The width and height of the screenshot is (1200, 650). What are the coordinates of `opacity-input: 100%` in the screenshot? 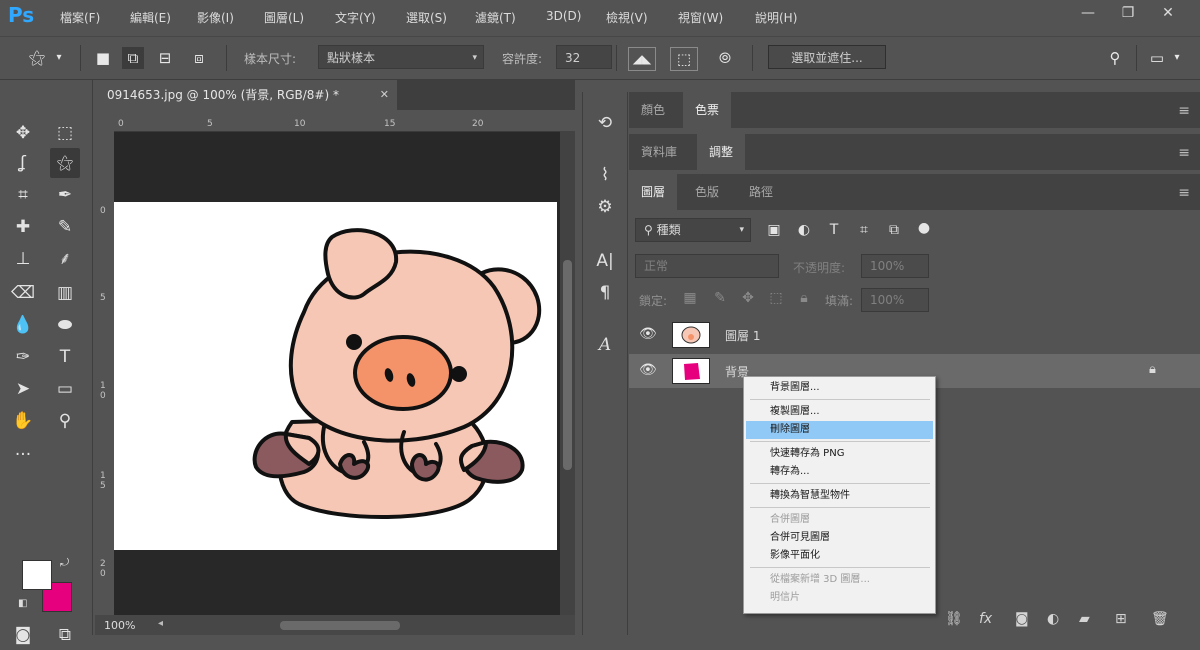 It's located at (895, 266).